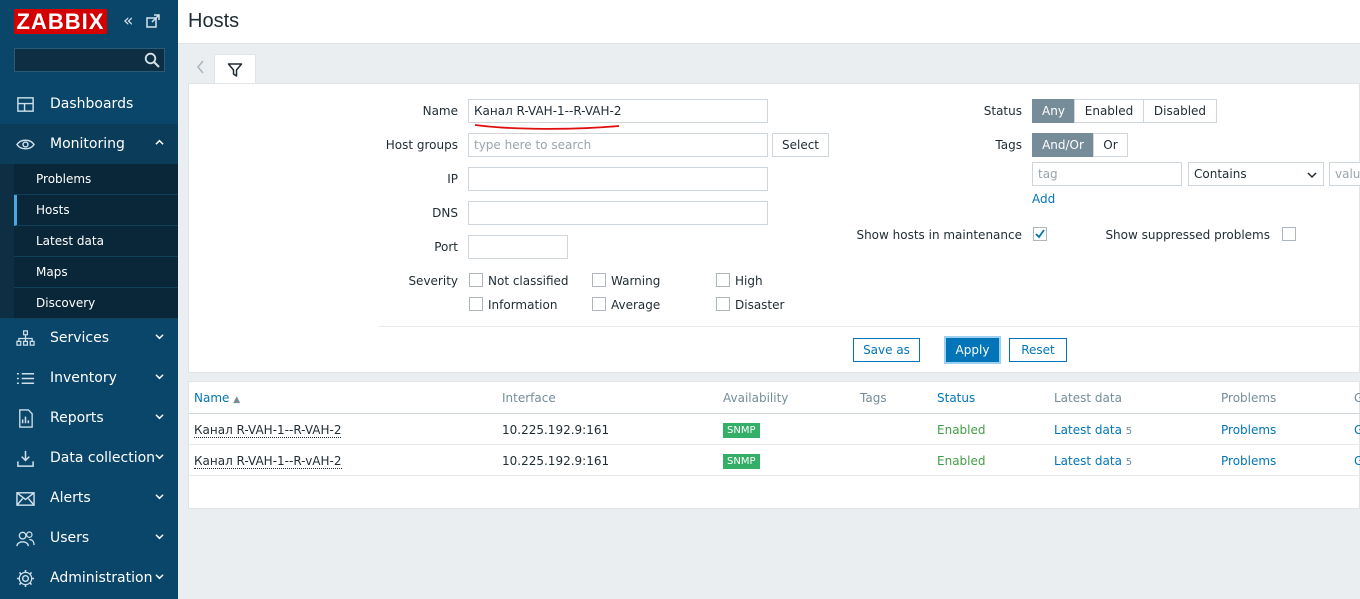 The width and height of the screenshot is (1360, 599). What do you see at coordinates (599, 280) in the screenshot?
I see `severity-warning-checkbox` at bounding box center [599, 280].